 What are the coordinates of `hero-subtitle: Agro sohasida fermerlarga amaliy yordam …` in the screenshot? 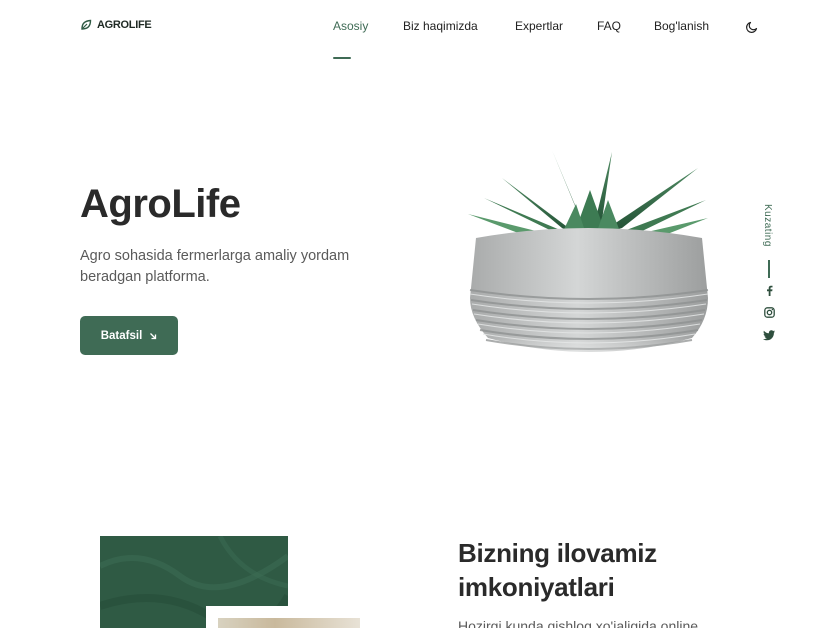 It's located at (215, 266).